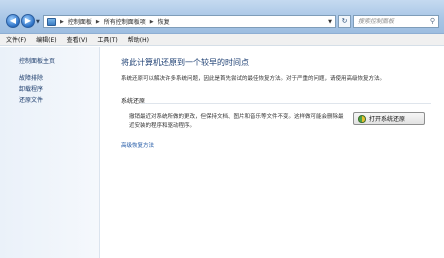 The width and height of the screenshot is (444, 258). What do you see at coordinates (330, 22) in the screenshot?
I see `address-dropdown-icon: ▼` at bounding box center [330, 22].